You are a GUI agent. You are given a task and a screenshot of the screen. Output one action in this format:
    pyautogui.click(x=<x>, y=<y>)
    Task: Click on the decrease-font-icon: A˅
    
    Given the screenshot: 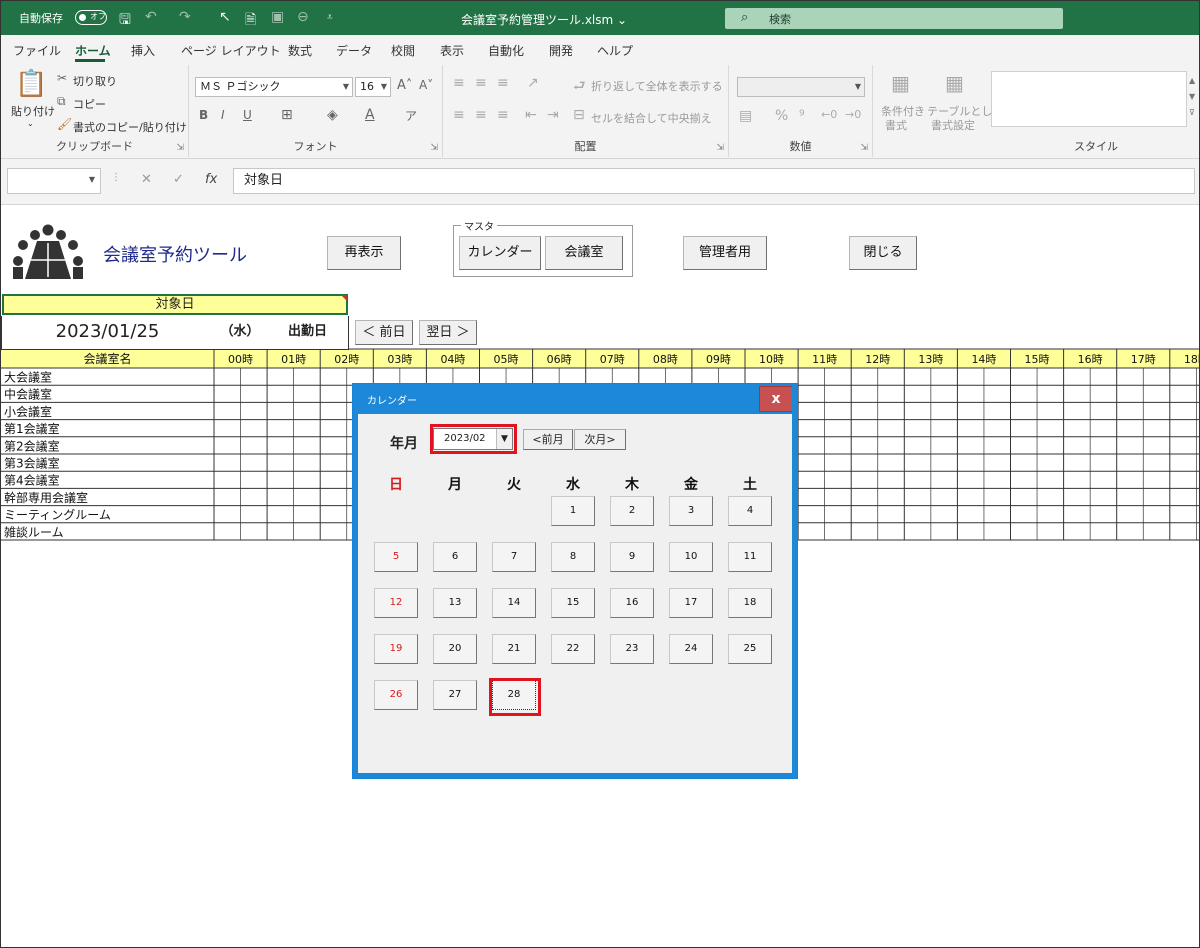 What is the action you would take?
    pyautogui.click(x=426, y=85)
    